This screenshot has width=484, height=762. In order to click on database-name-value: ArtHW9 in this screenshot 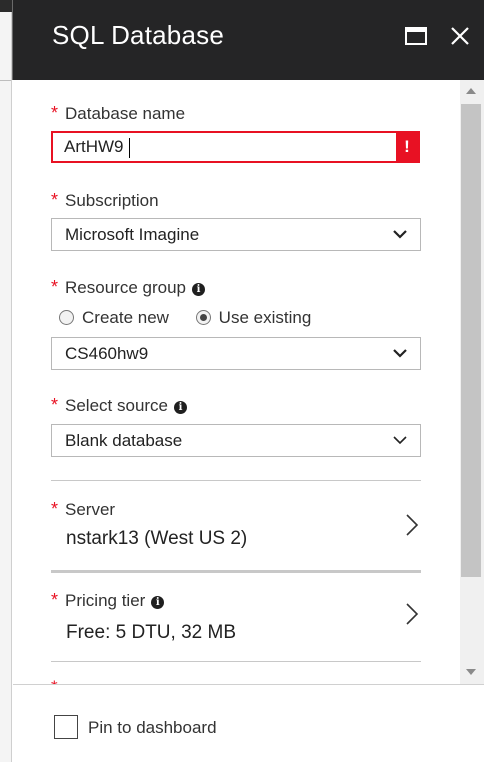, I will do `click(94, 146)`.